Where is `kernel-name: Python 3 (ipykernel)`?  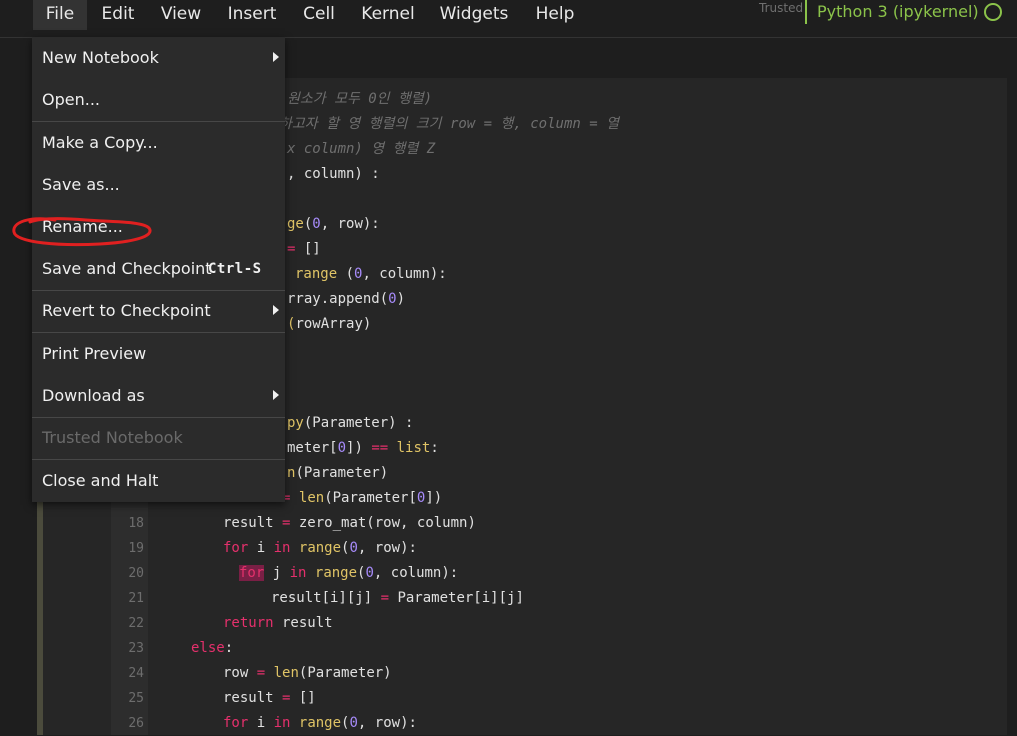
kernel-name: Python 3 (ipykernel) is located at coordinates (898, 11).